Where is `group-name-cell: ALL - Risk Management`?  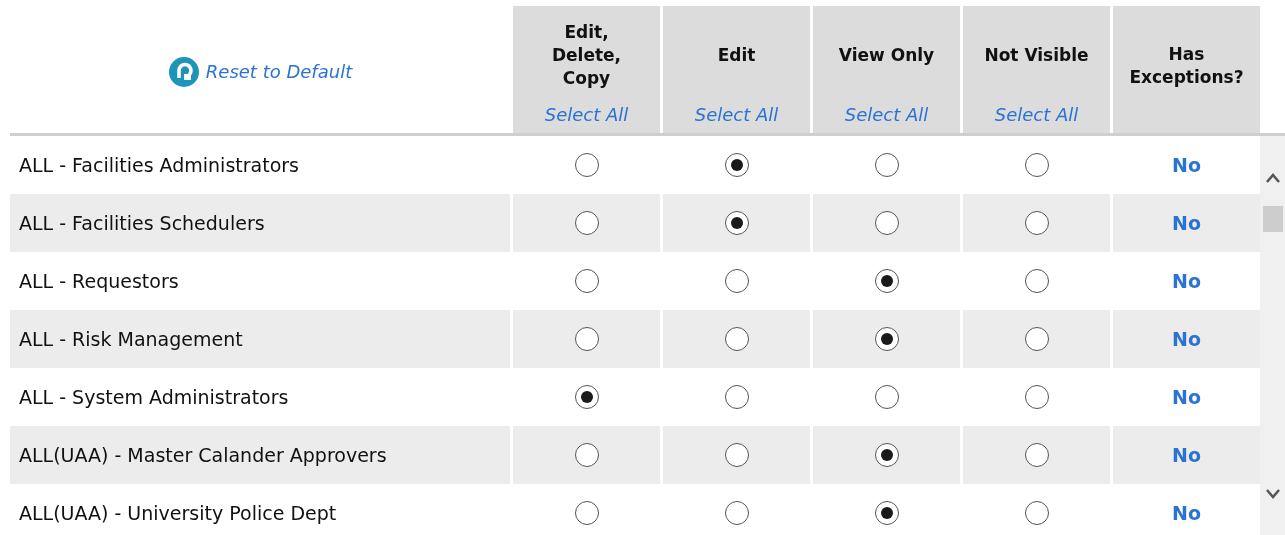 group-name-cell: ALL - Risk Management is located at coordinates (260, 339).